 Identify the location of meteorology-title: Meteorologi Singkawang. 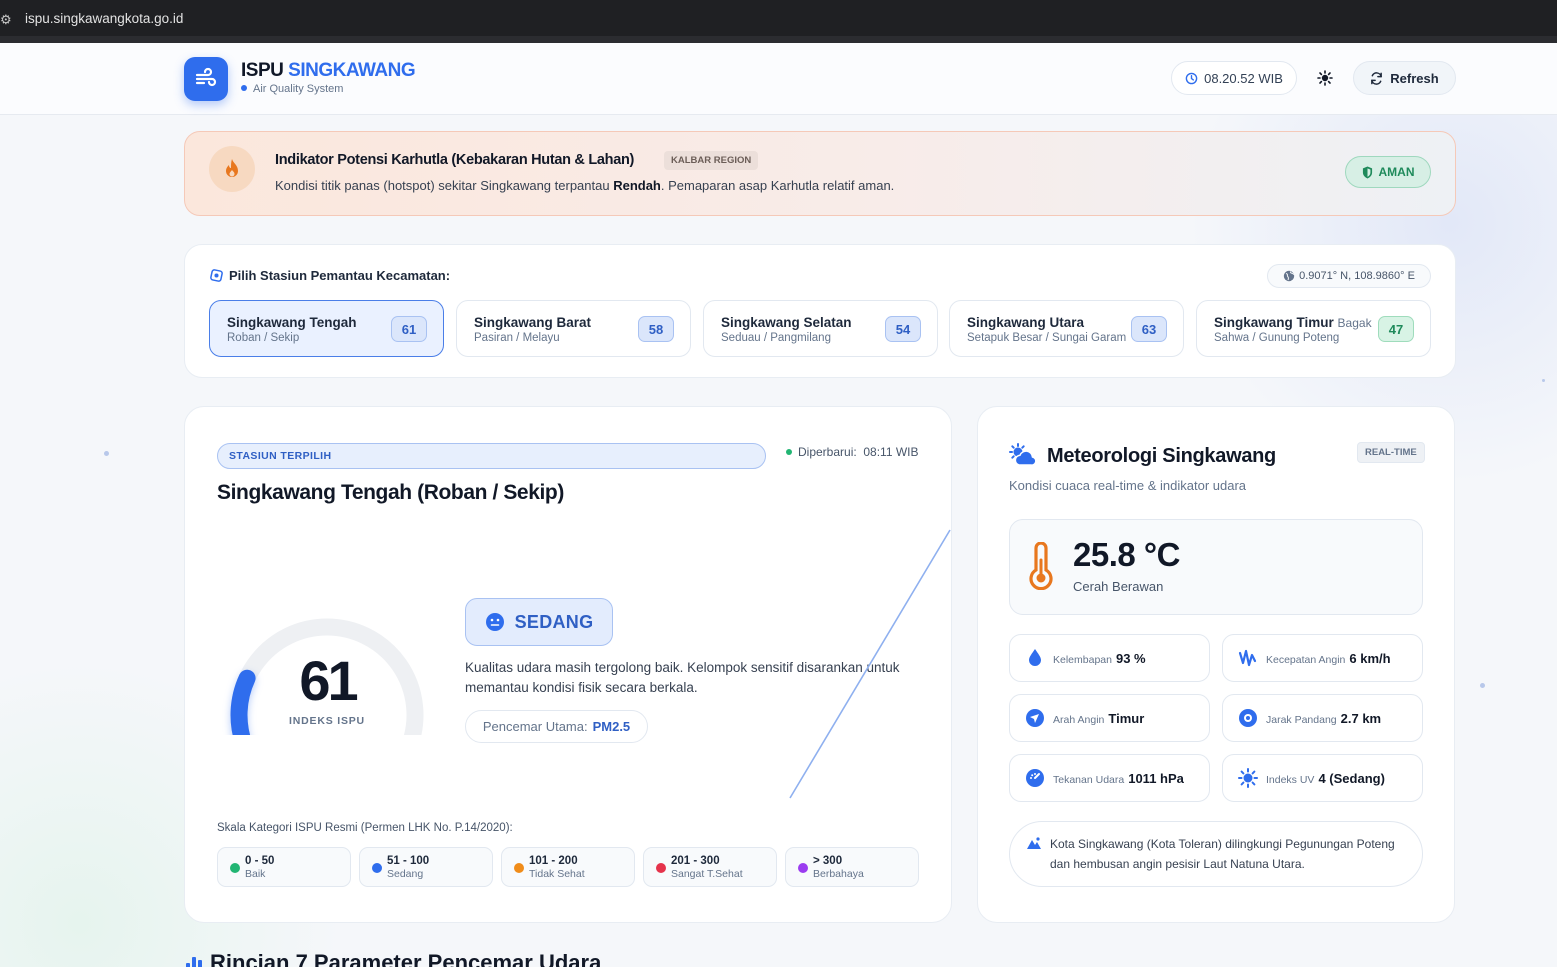
(1161, 456).